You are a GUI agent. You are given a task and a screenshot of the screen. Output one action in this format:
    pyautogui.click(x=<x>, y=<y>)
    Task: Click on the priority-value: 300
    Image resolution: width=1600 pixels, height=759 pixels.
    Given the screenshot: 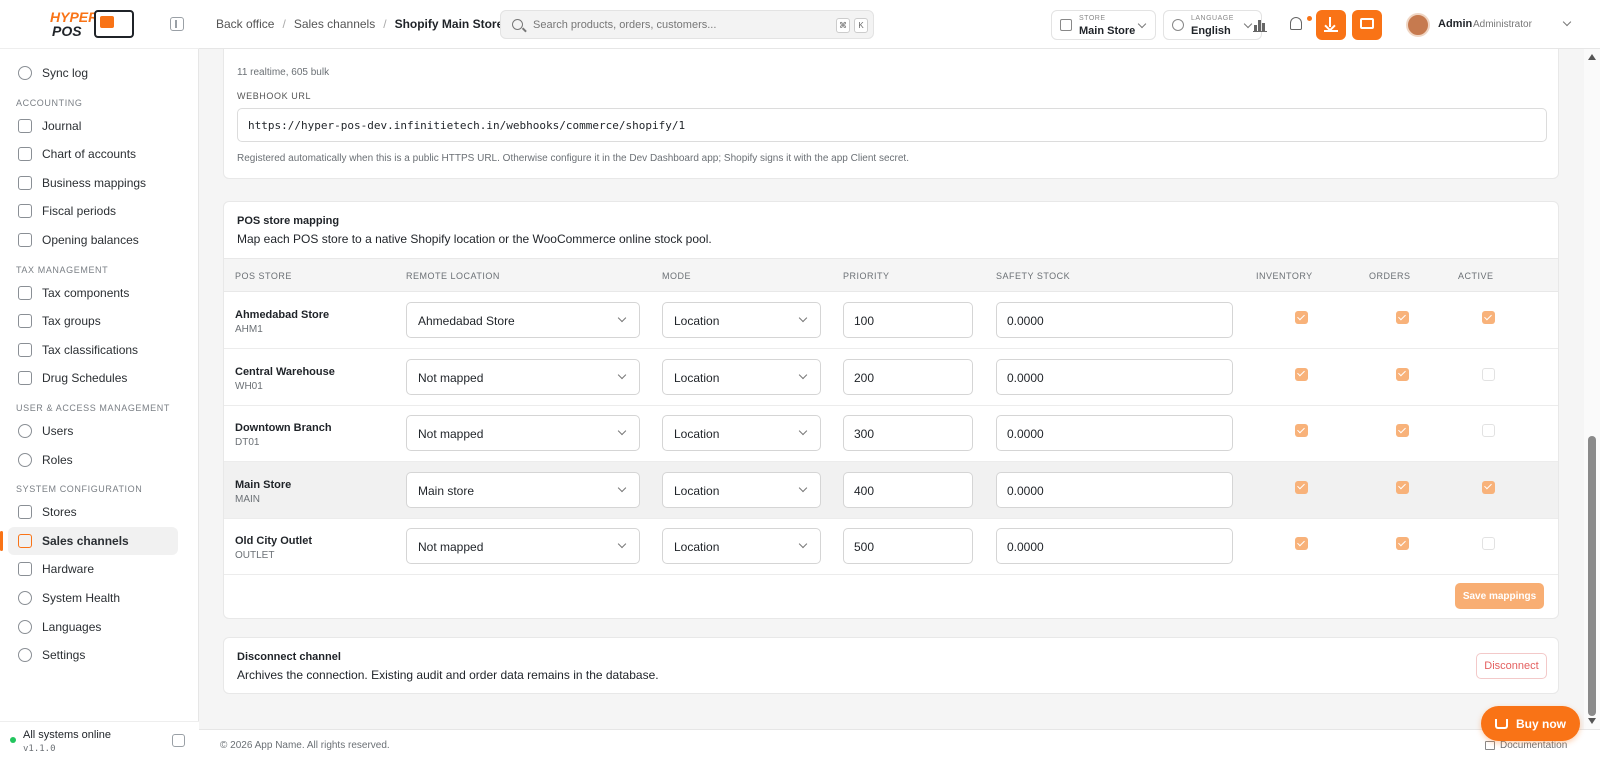 What is the action you would take?
    pyautogui.click(x=864, y=434)
    